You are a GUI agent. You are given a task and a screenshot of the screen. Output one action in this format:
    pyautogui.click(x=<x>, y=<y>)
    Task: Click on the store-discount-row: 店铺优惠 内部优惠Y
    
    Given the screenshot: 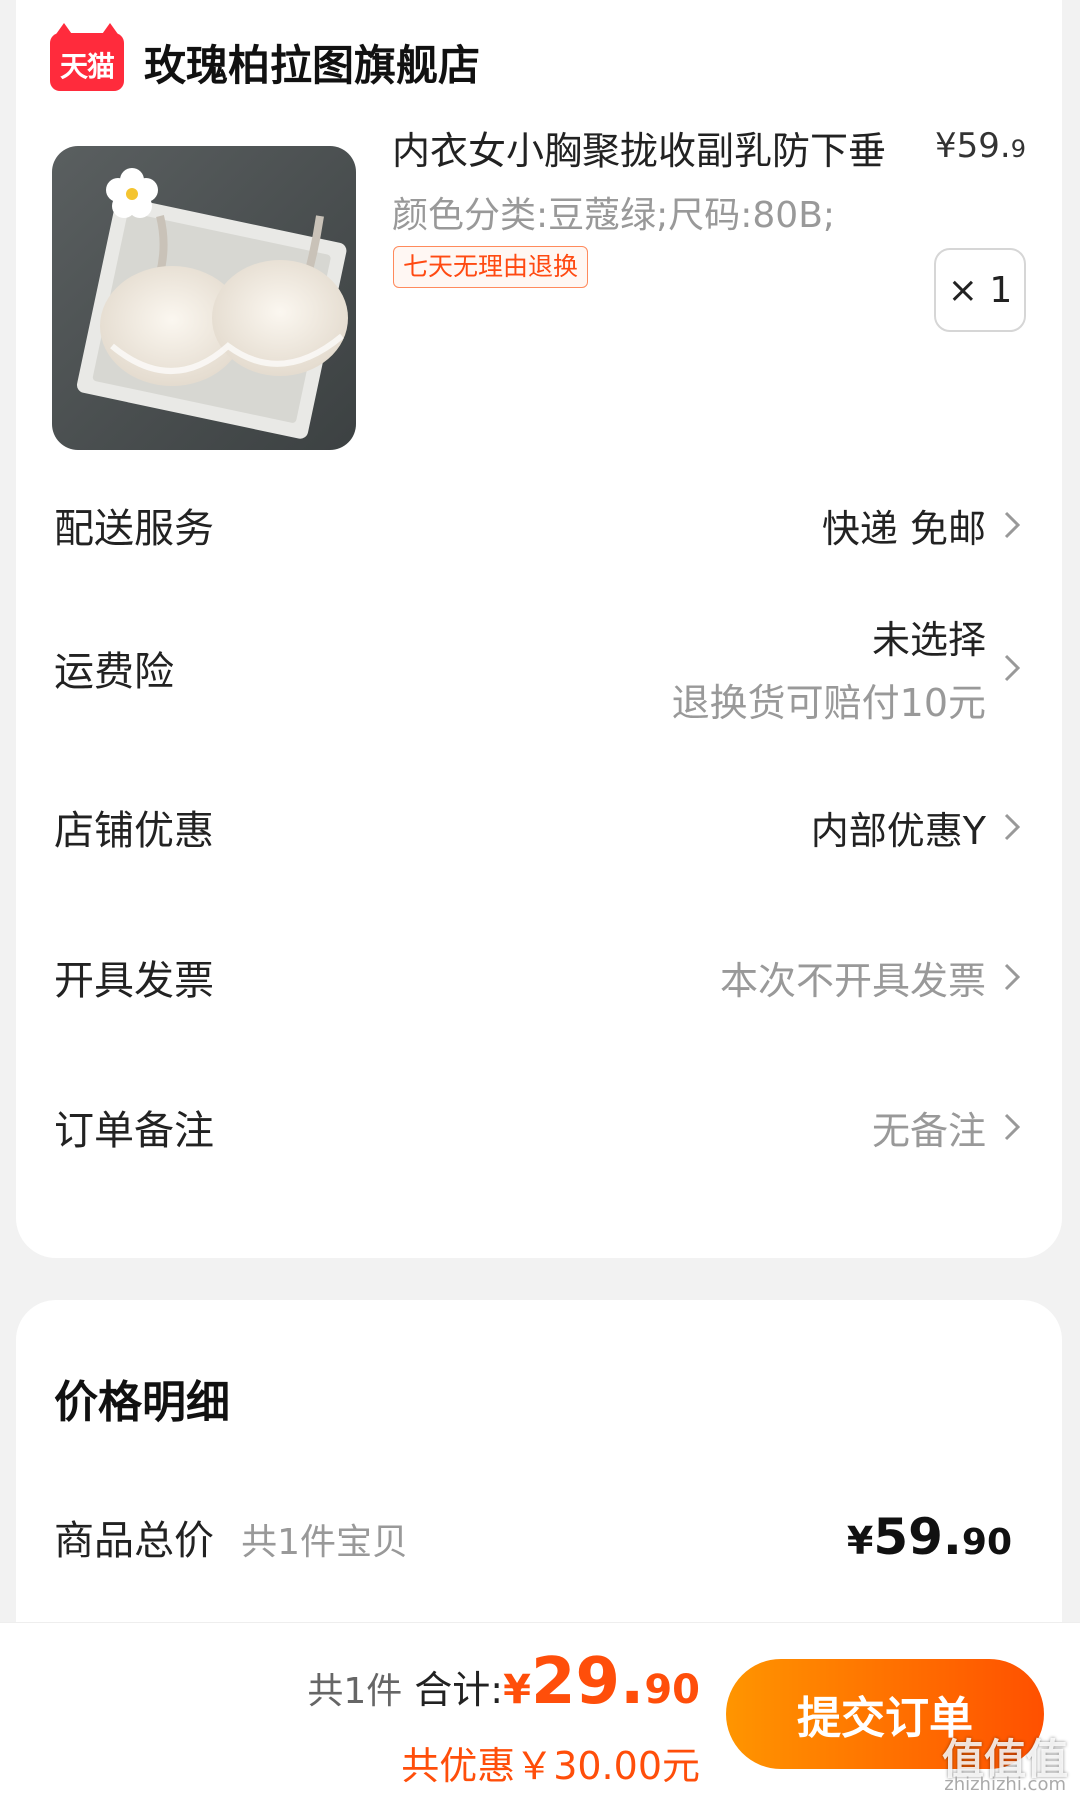 What is the action you would take?
    pyautogui.click(x=540, y=827)
    